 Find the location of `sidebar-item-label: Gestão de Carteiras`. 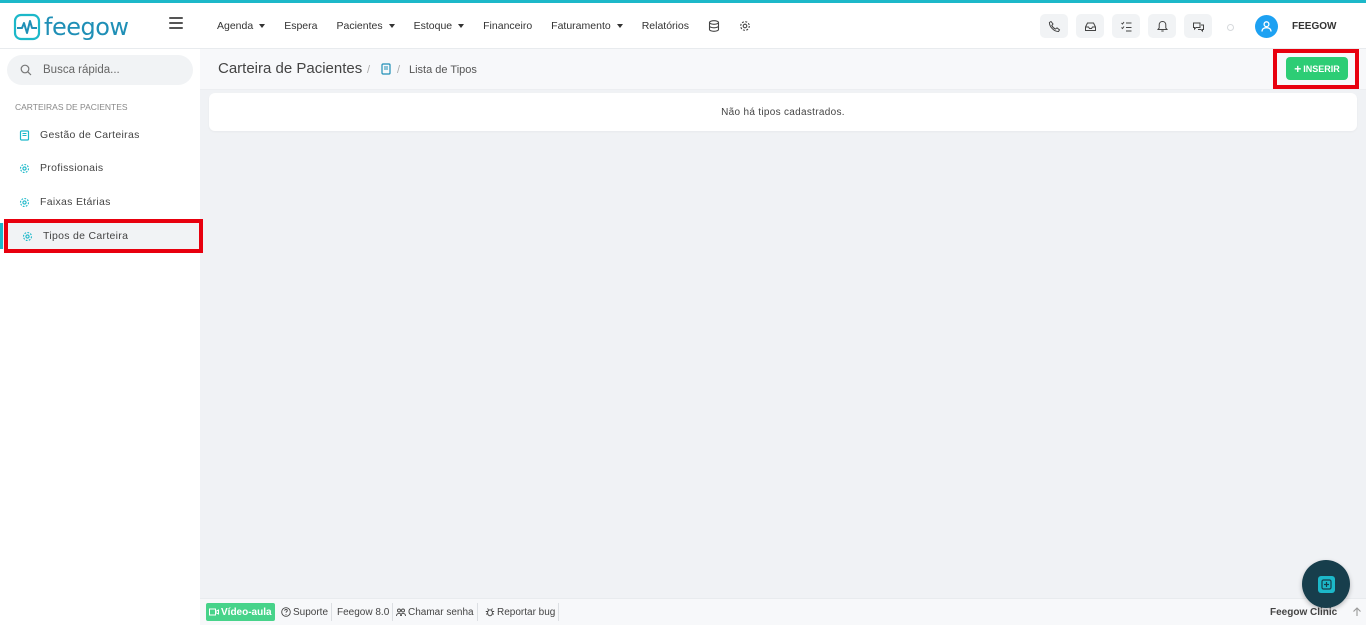

sidebar-item-label: Gestão de Carteiras is located at coordinates (90, 135).